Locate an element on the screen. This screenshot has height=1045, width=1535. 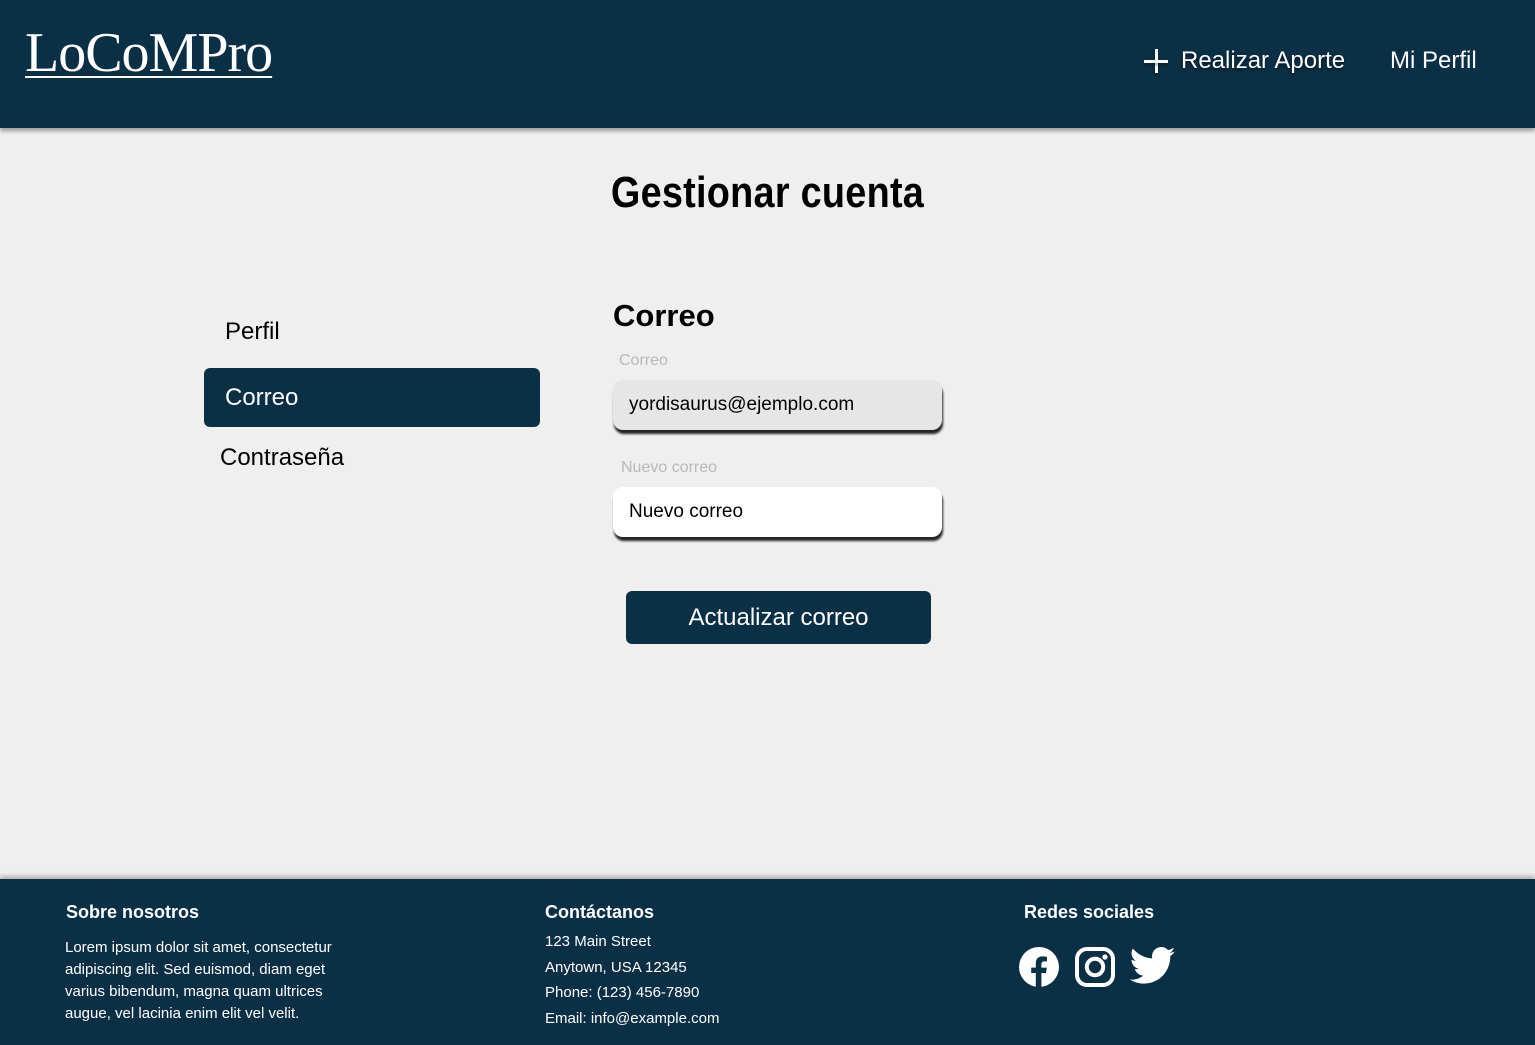
facebook-icon is located at coordinates (1039, 967).